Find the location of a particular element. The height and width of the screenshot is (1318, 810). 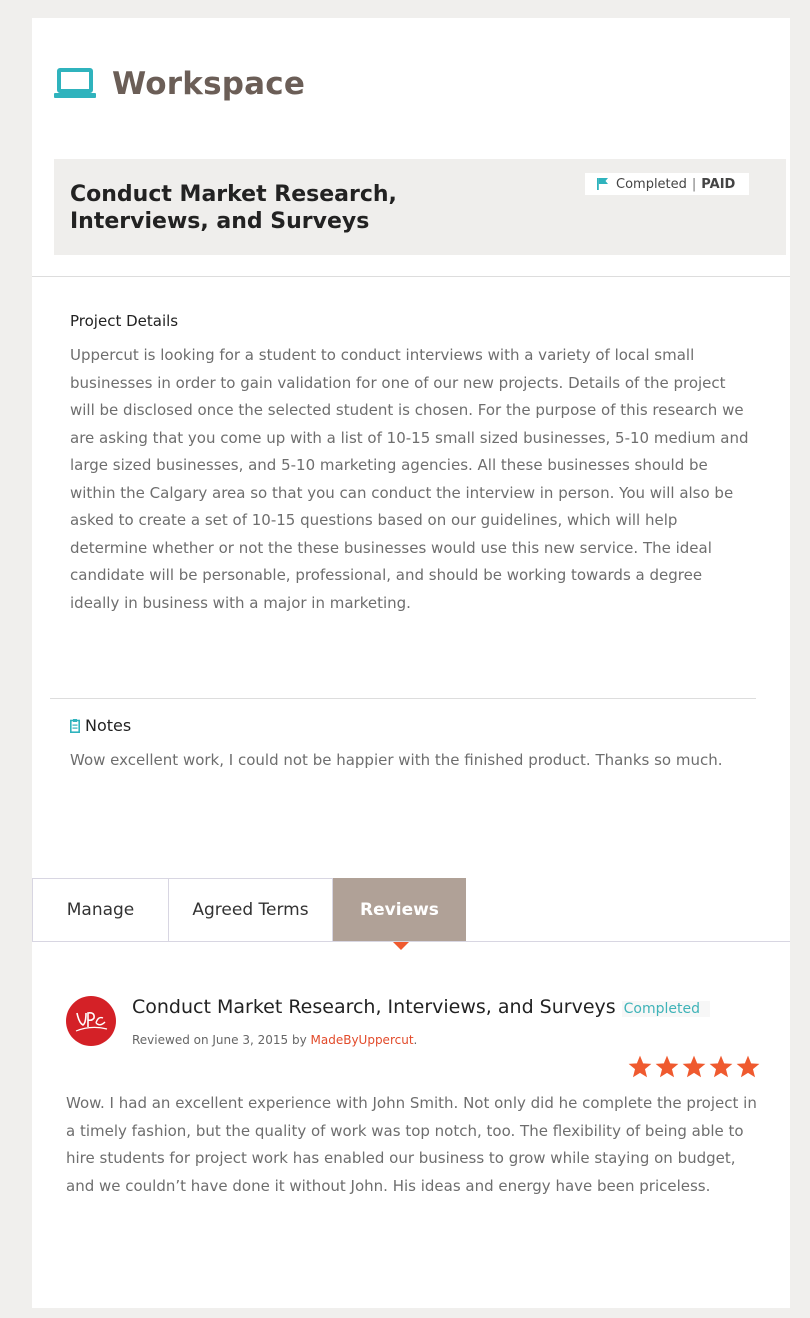

star-rating is located at coordinates (693, 1067).